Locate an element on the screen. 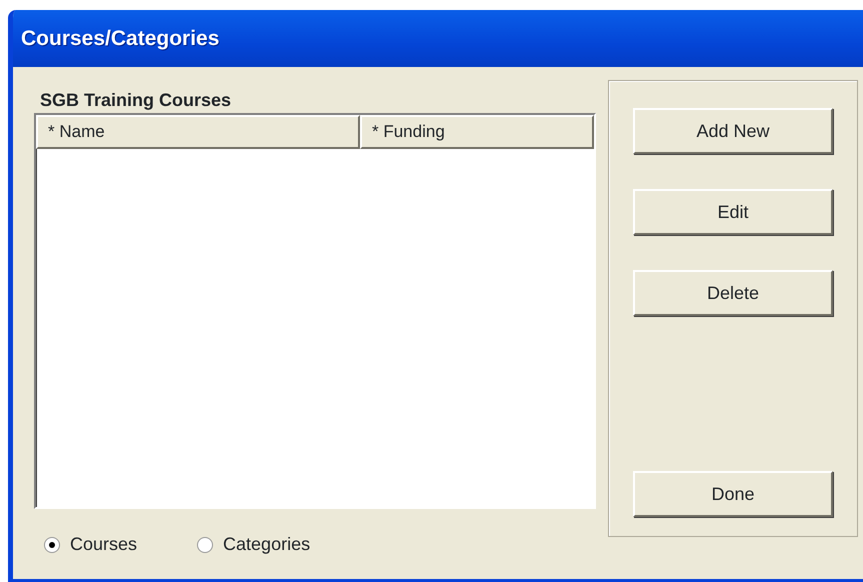  radio-label: Courses is located at coordinates (104, 544).